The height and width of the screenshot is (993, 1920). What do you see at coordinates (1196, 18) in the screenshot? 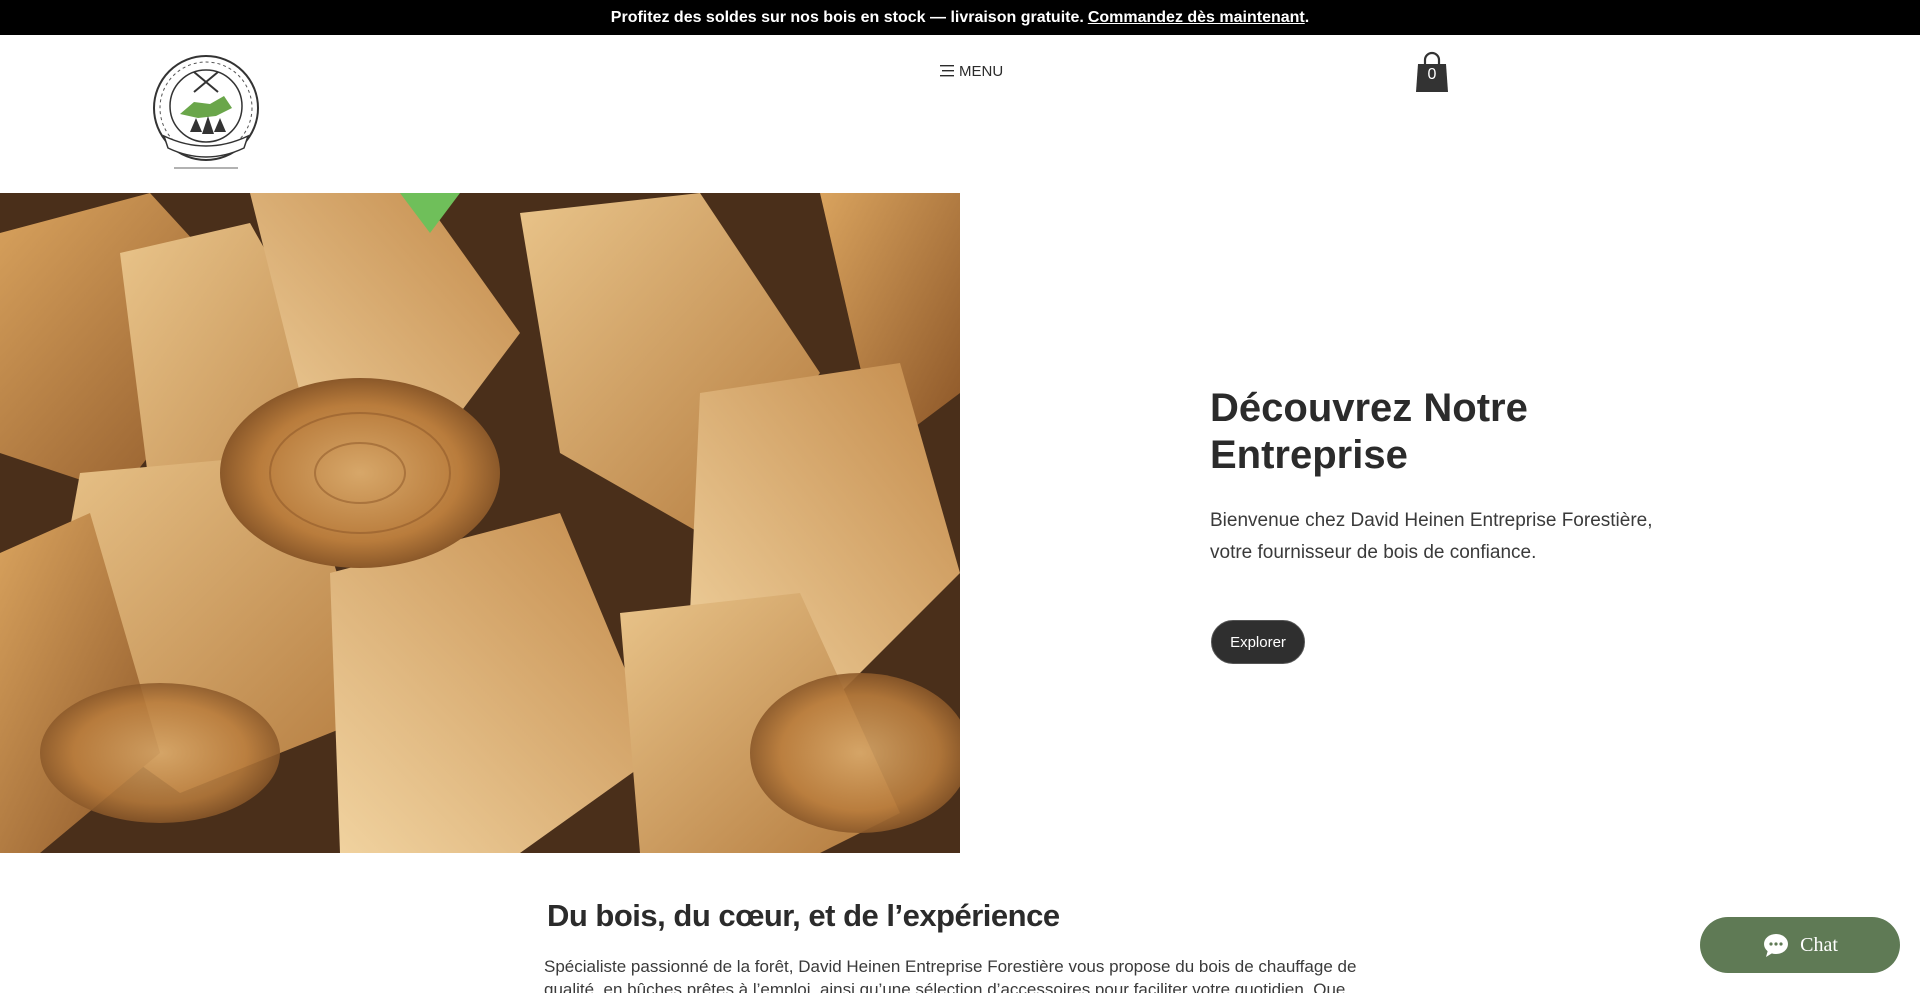
I see `announcement-link: Commandez dès maintenant` at bounding box center [1196, 18].